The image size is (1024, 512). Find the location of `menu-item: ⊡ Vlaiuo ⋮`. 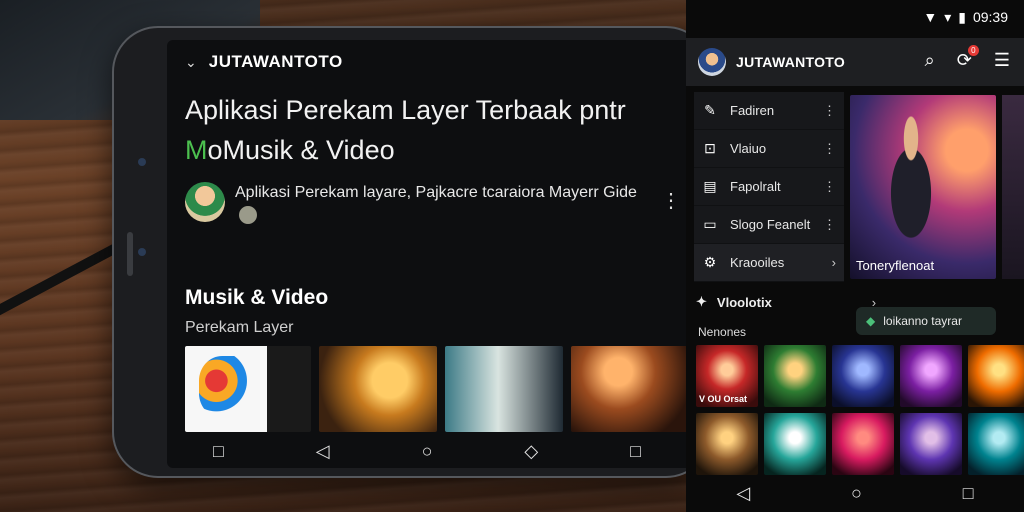

menu-item: ⊡ Vlaiuo ⋮ is located at coordinates (769, 149).